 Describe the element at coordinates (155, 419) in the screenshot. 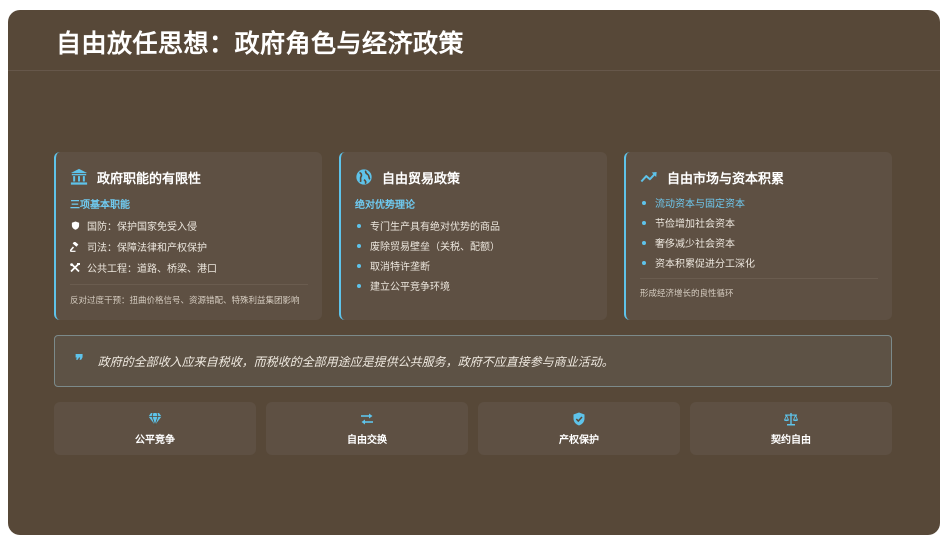

I see `diamond-icon` at that location.